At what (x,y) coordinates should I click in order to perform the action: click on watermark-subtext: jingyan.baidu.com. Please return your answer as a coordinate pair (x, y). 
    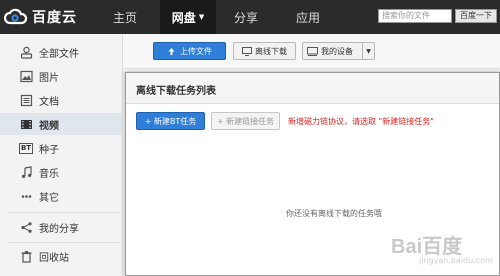
    Looking at the image, I should click on (456, 260).